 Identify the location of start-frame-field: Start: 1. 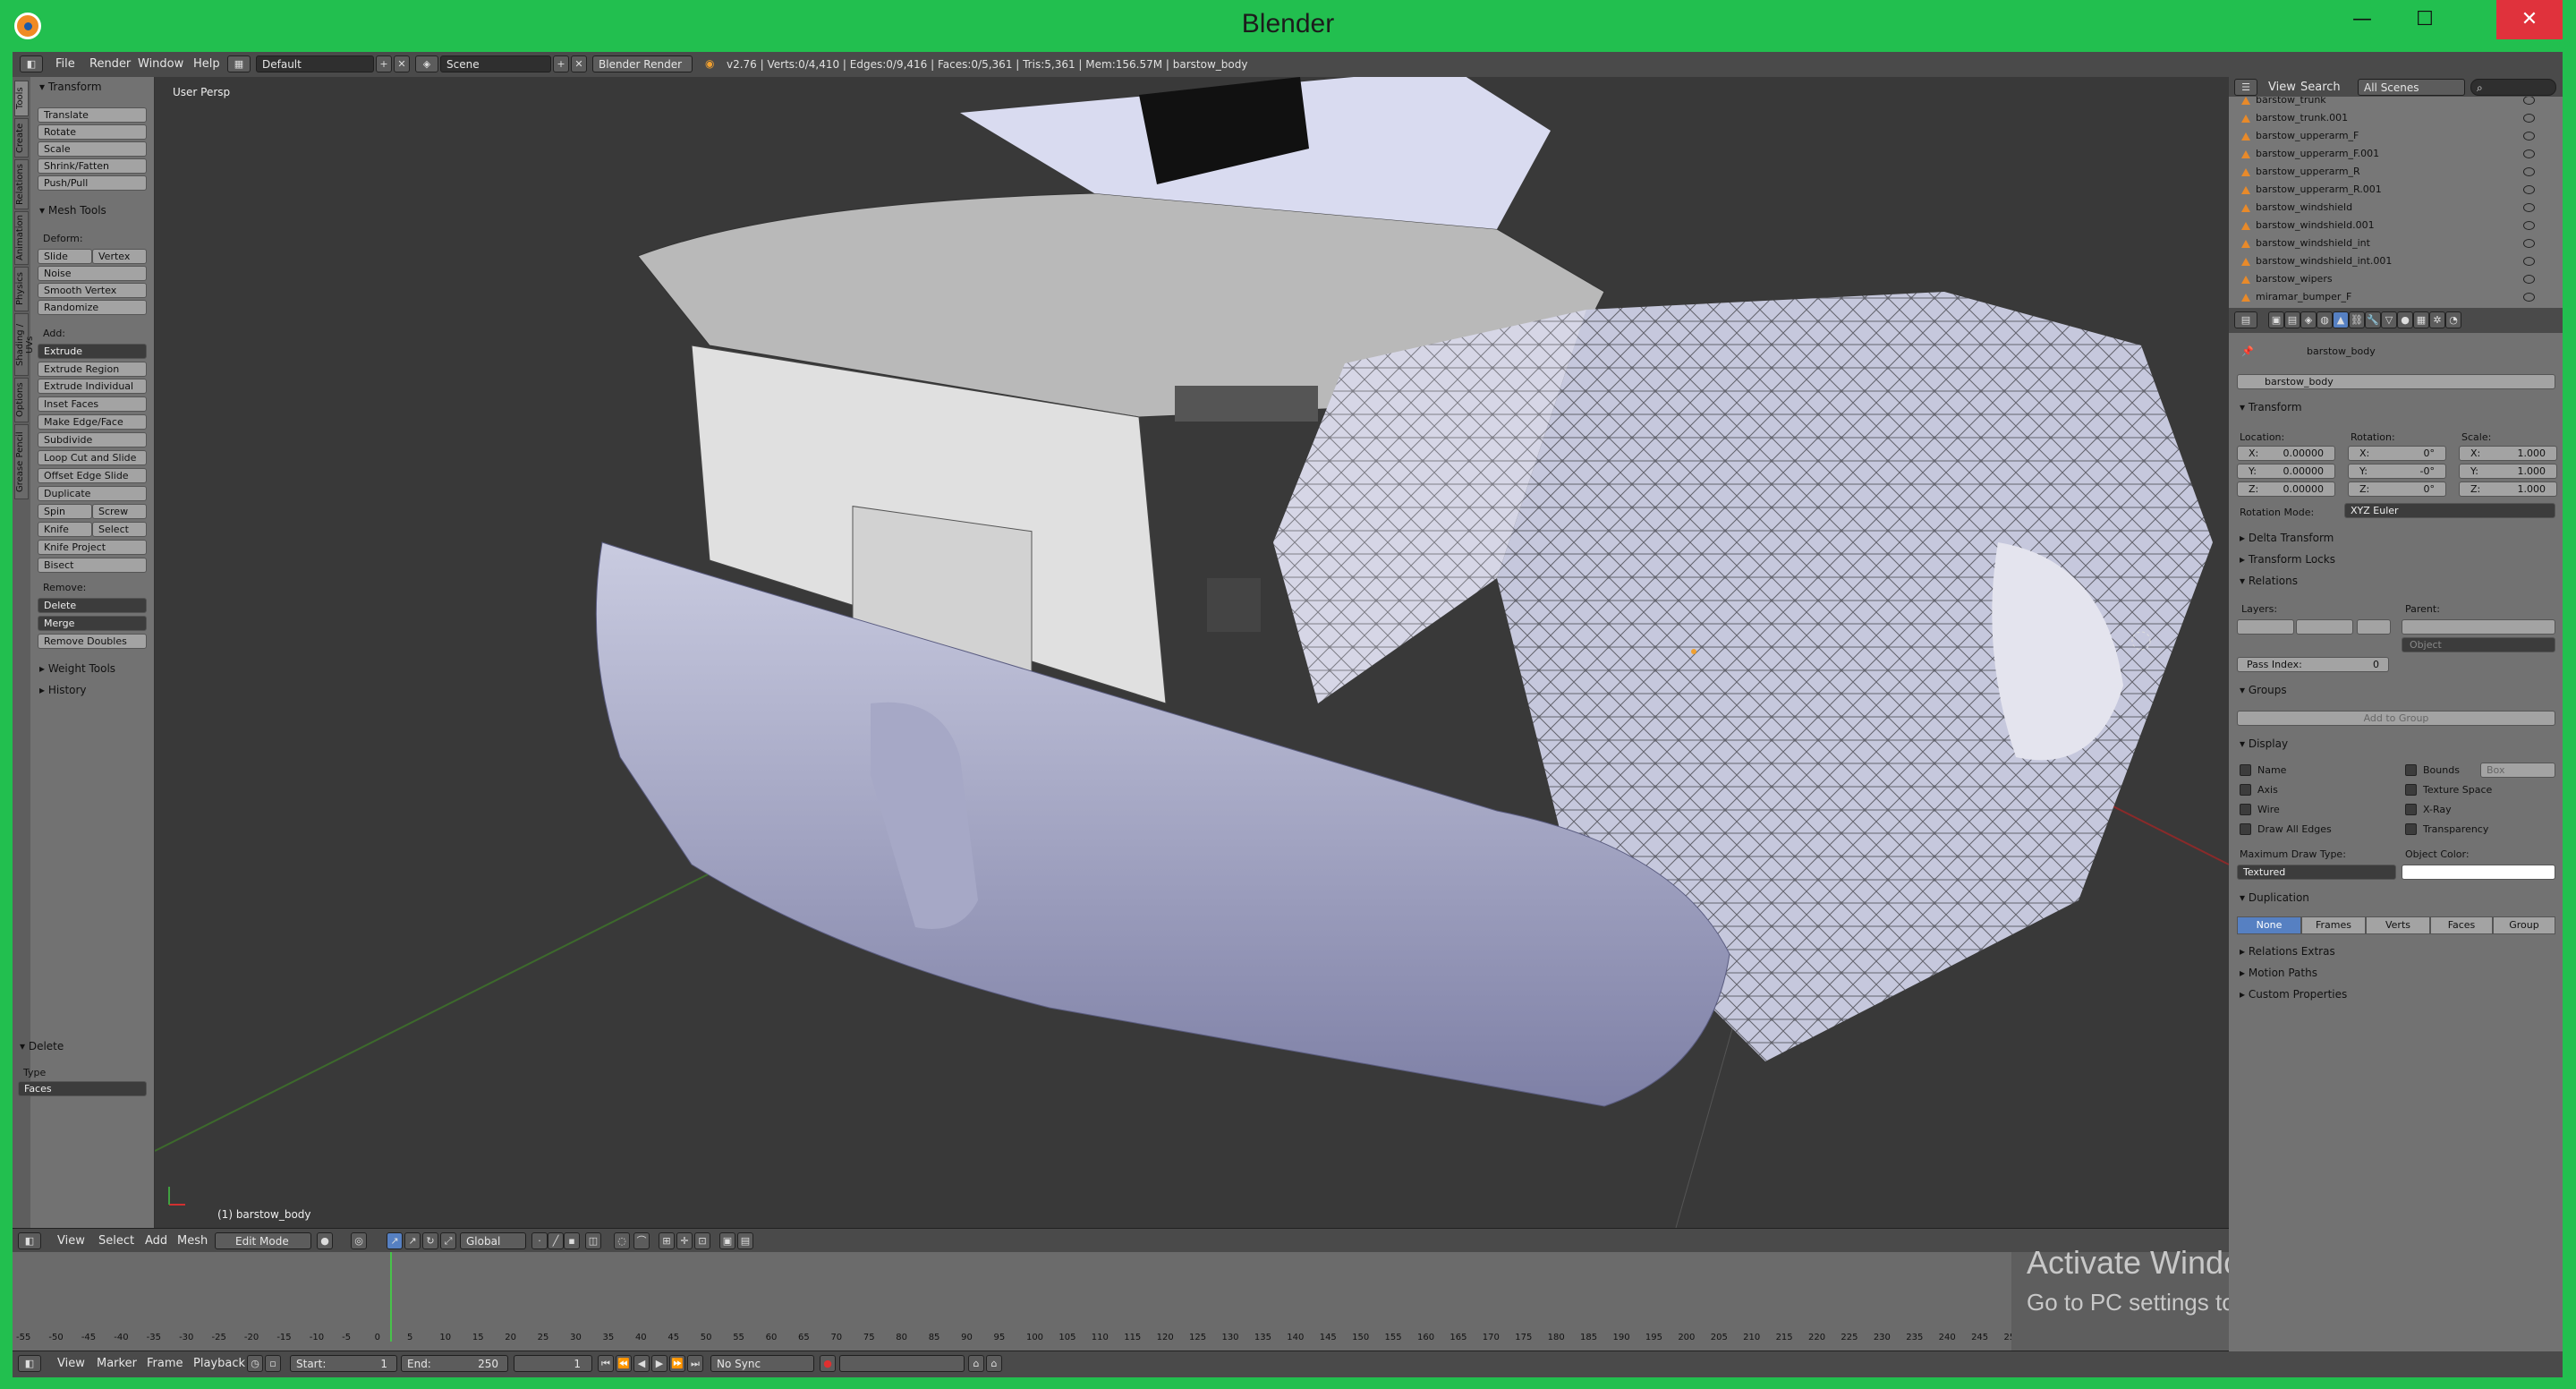
(343, 1363).